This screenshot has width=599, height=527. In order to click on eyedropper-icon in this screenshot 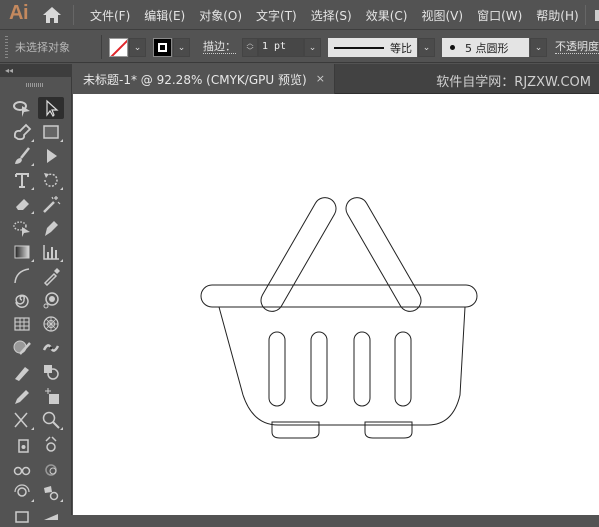, I will do `click(51, 277)`.